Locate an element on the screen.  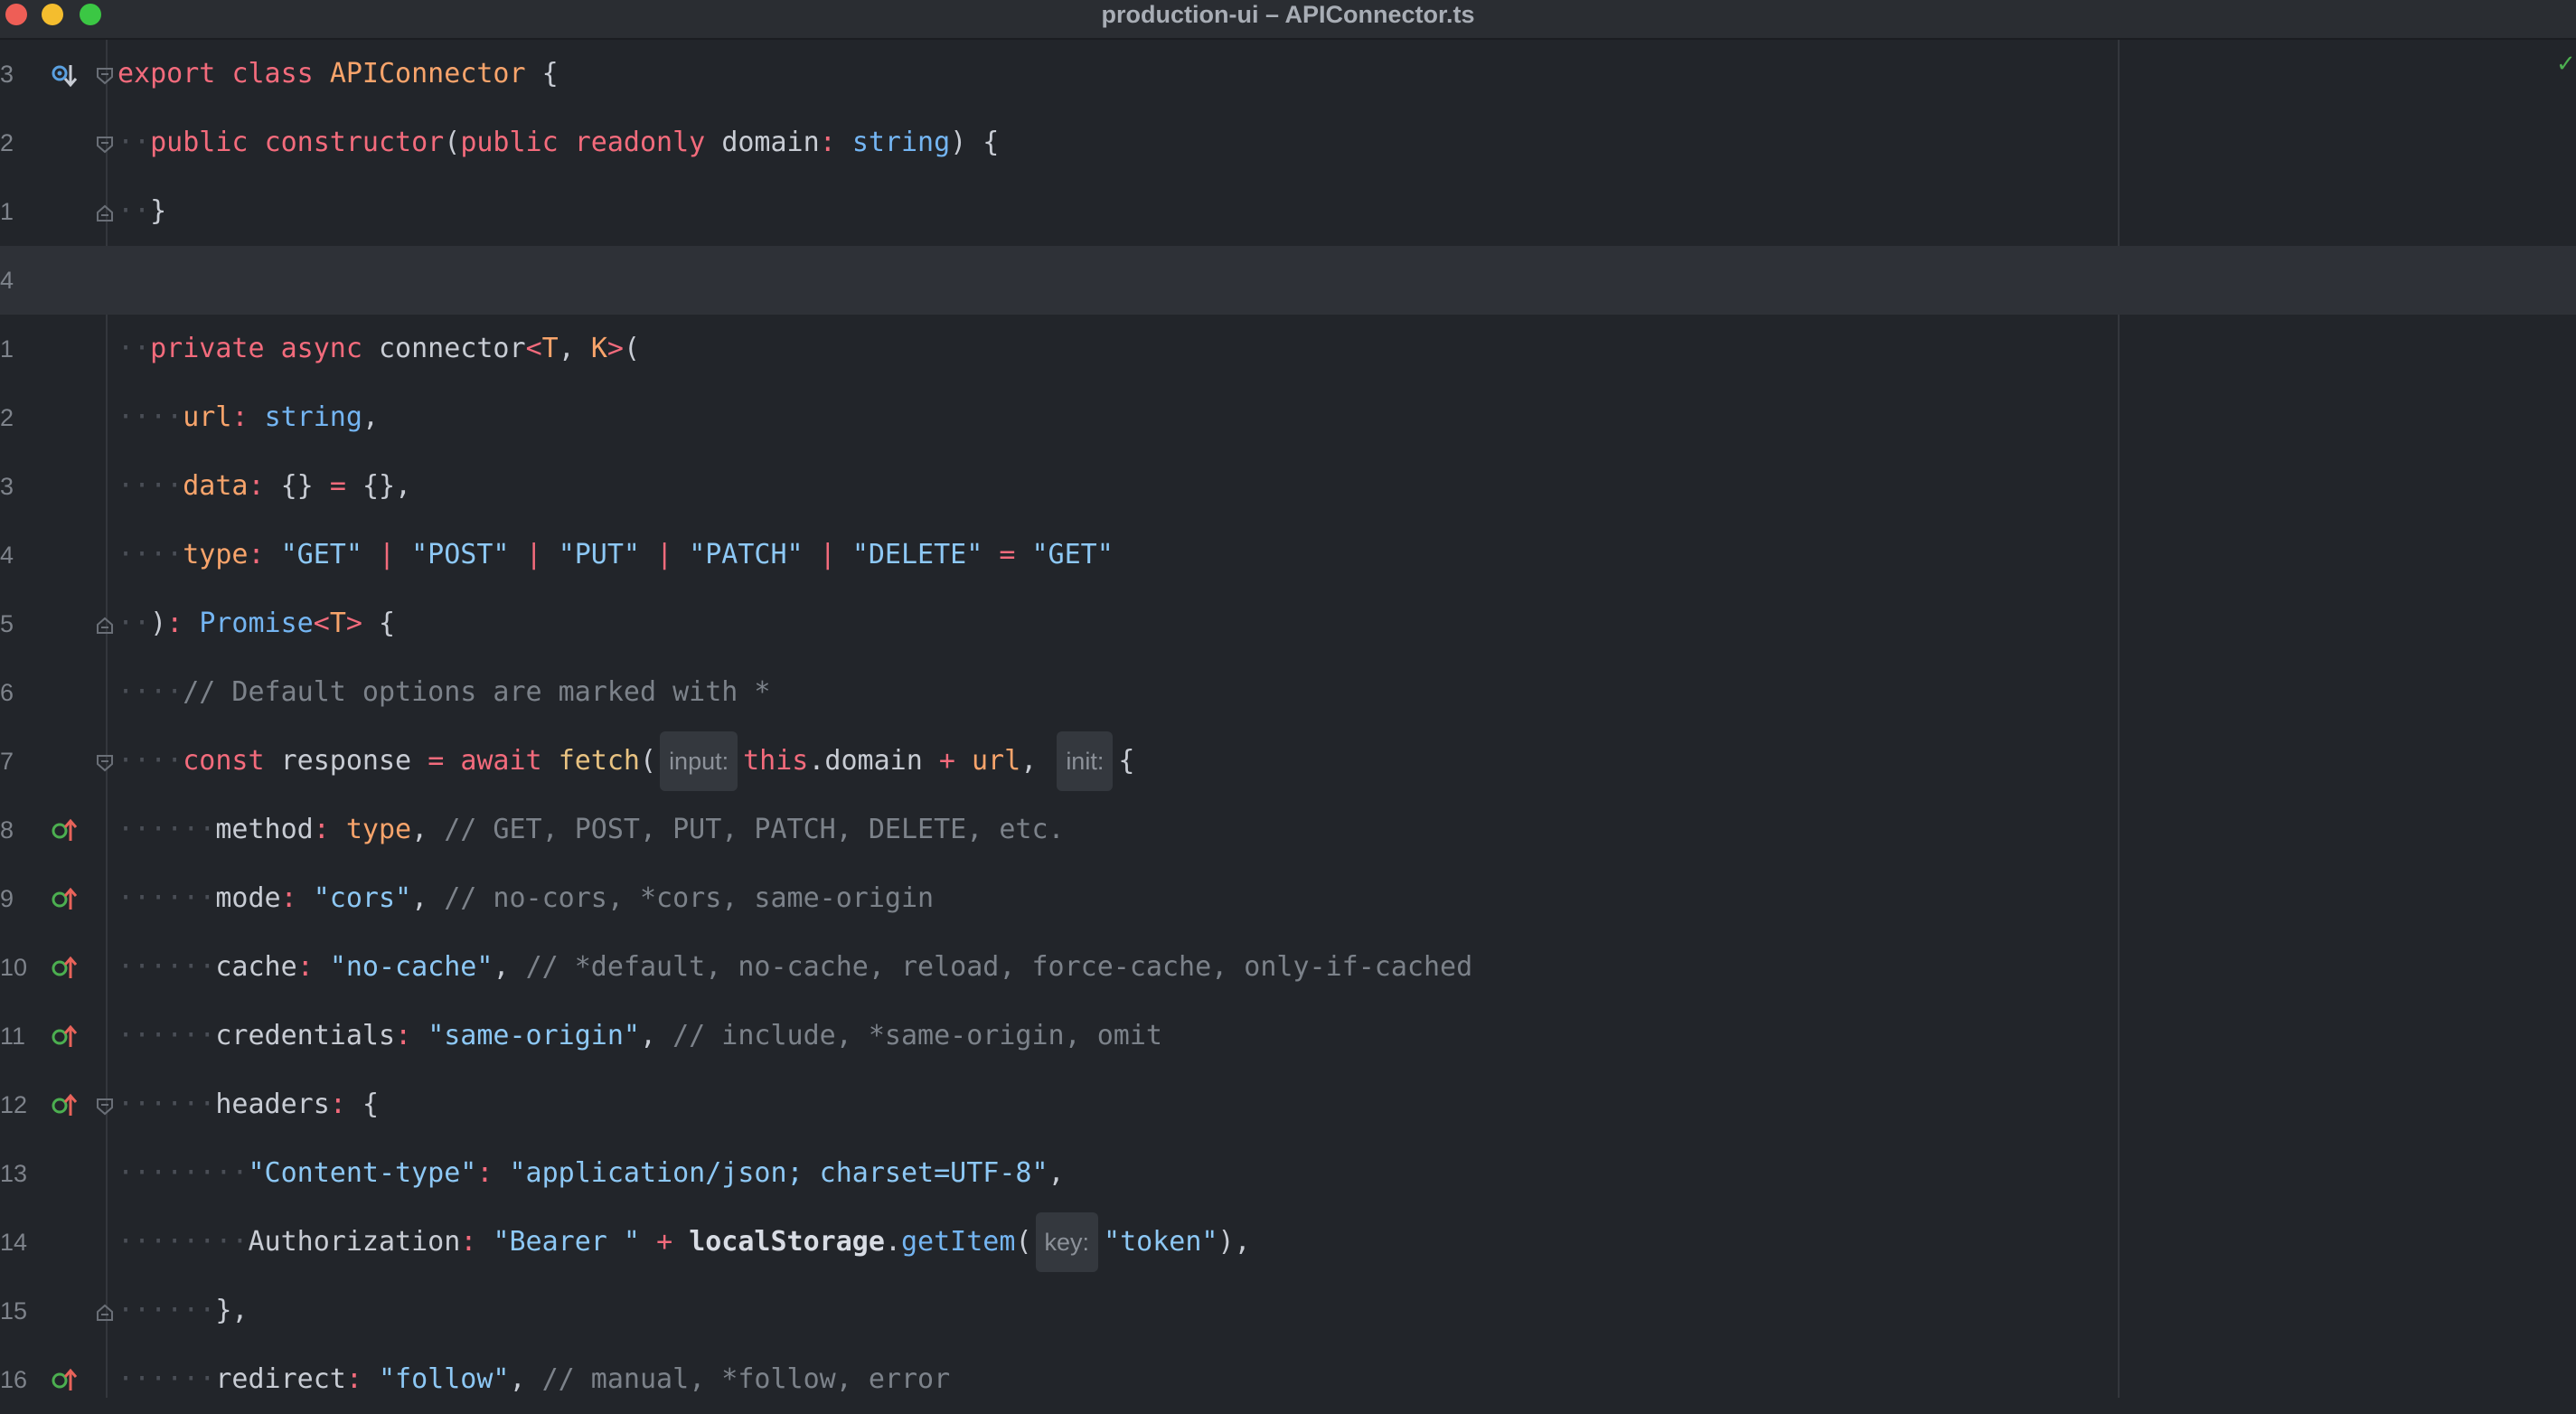
code-token: {} is located at coordinates (305, 486).